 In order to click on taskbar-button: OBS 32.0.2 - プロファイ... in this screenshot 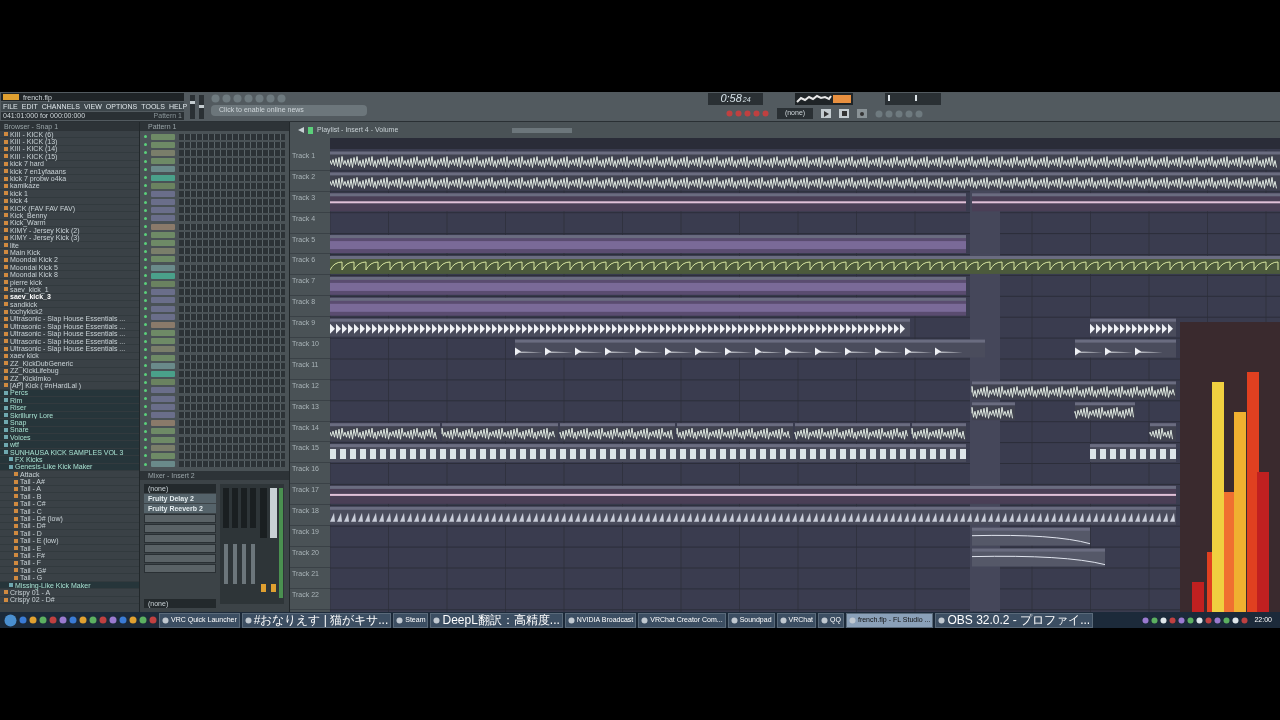, I will do `click(1014, 620)`.